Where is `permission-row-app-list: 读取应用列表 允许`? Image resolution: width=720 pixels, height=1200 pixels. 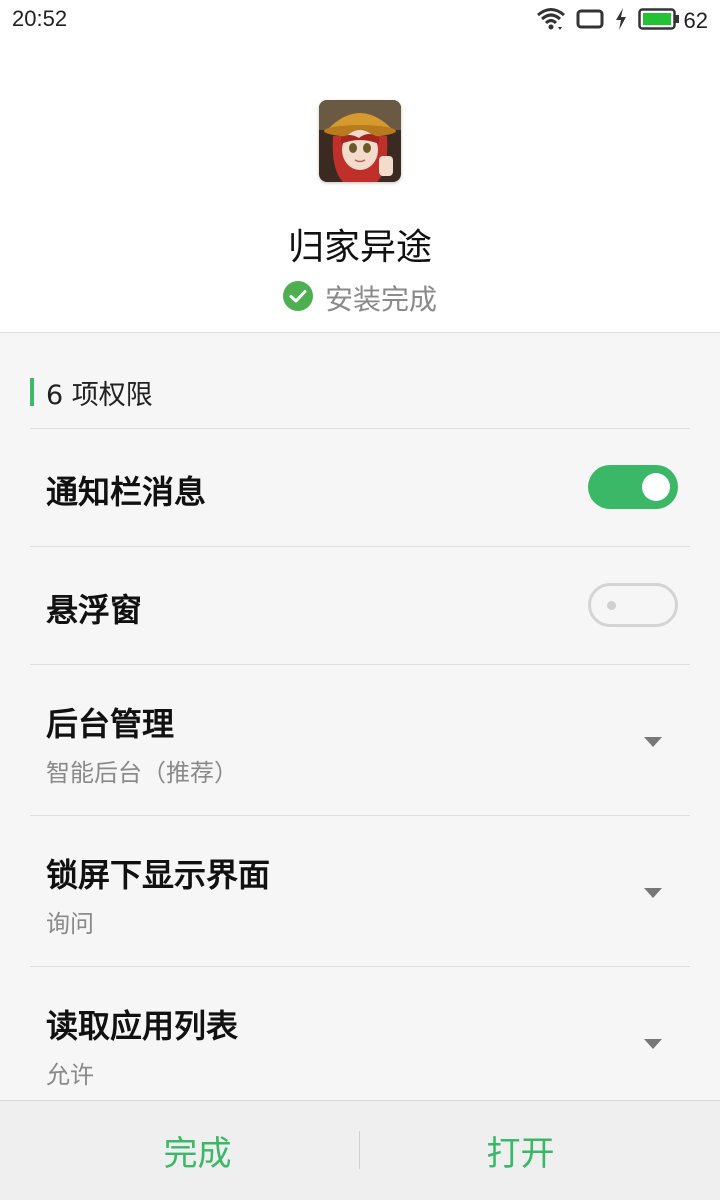 permission-row-app-list: 读取应用列表 允许 is located at coordinates (360, 1033).